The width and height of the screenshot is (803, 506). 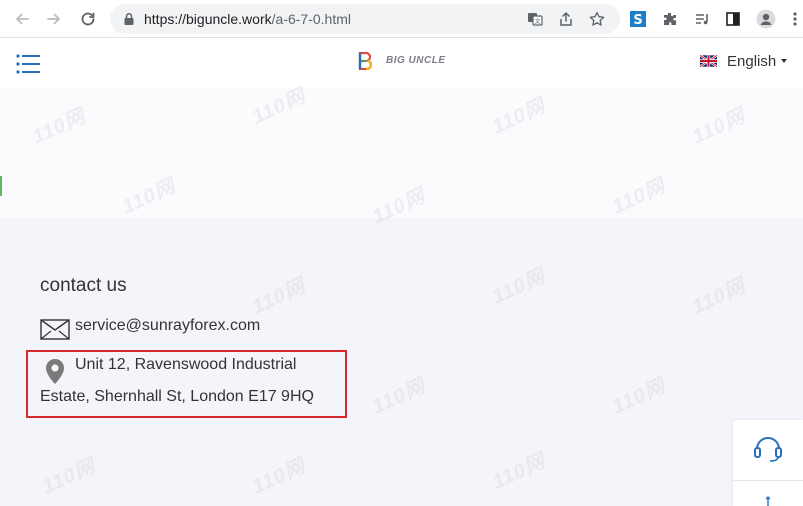 What do you see at coordinates (365, 61) in the screenshot?
I see `logo-mark-icon` at bounding box center [365, 61].